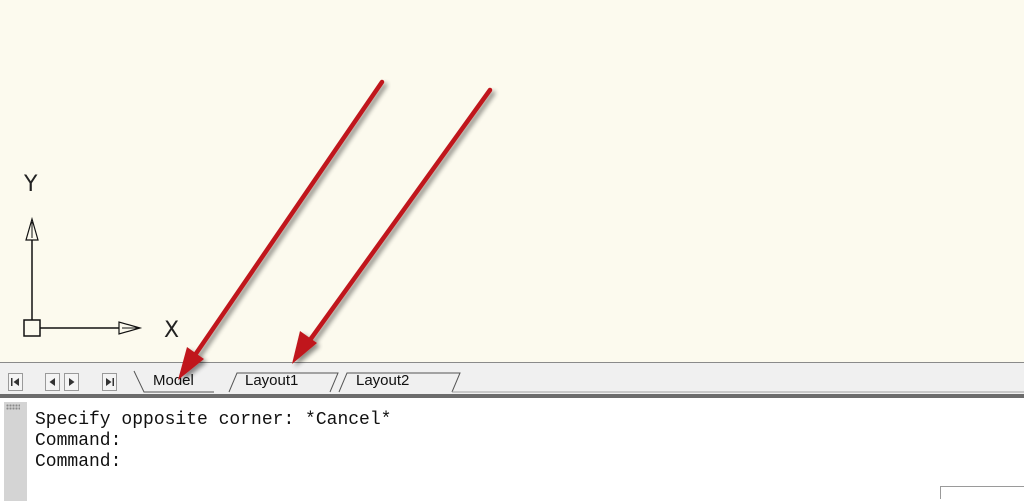 This screenshot has width=1024, height=501. I want to click on command-history-line: Specify opposite corner: *Cancel*, so click(213, 420).